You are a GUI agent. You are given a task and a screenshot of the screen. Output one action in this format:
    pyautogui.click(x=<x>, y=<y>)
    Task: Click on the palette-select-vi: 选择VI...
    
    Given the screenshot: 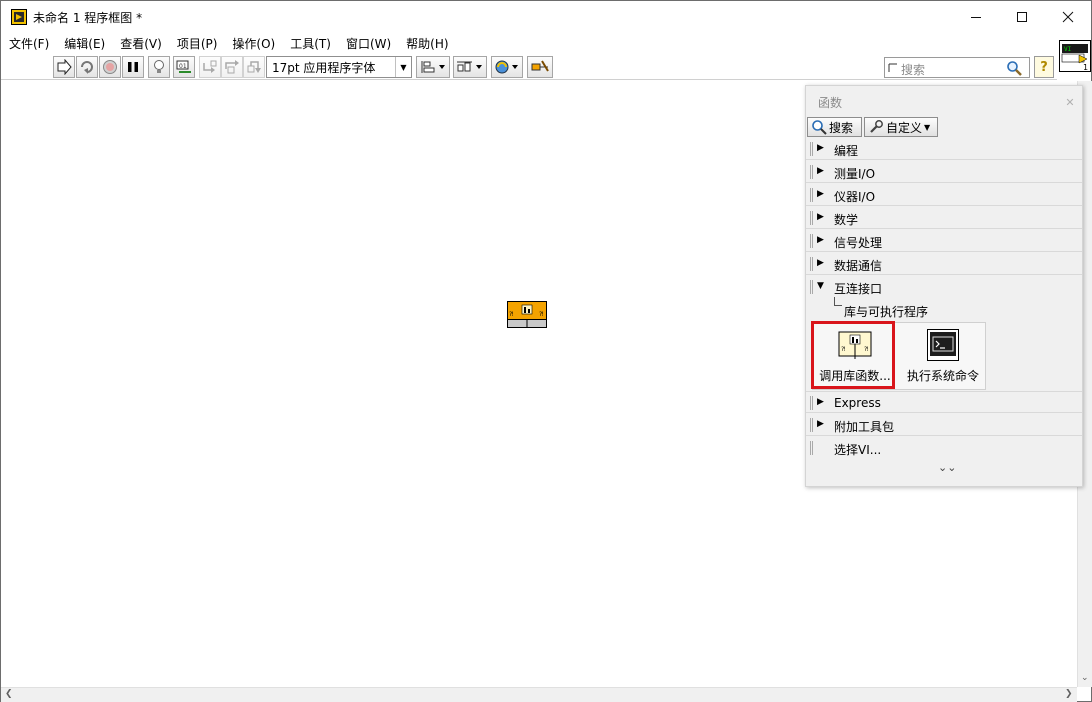 What is the action you would take?
    pyautogui.click(x=944, y=448)
    